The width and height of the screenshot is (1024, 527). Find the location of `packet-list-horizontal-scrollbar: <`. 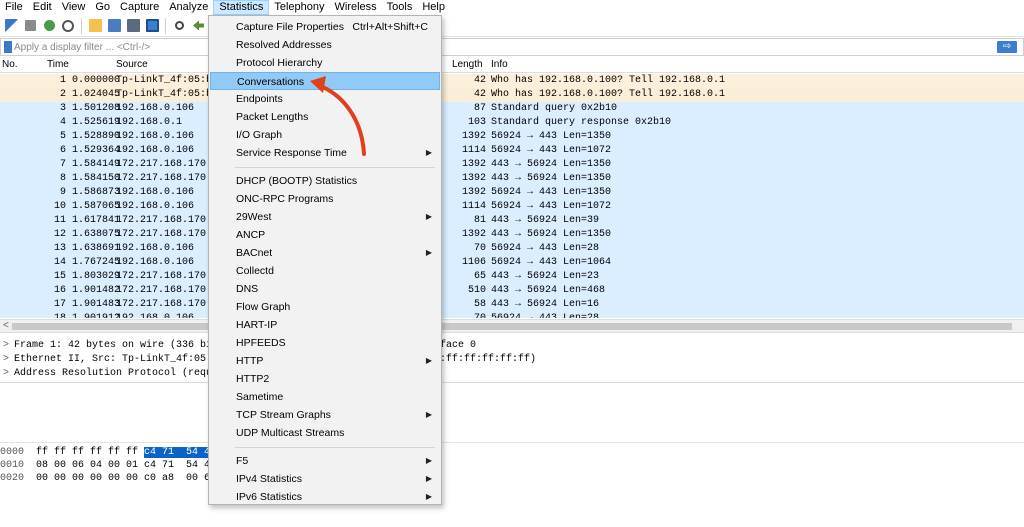

packet-list-horizontal-scrollbar: < is located at coordinates (512, 326).